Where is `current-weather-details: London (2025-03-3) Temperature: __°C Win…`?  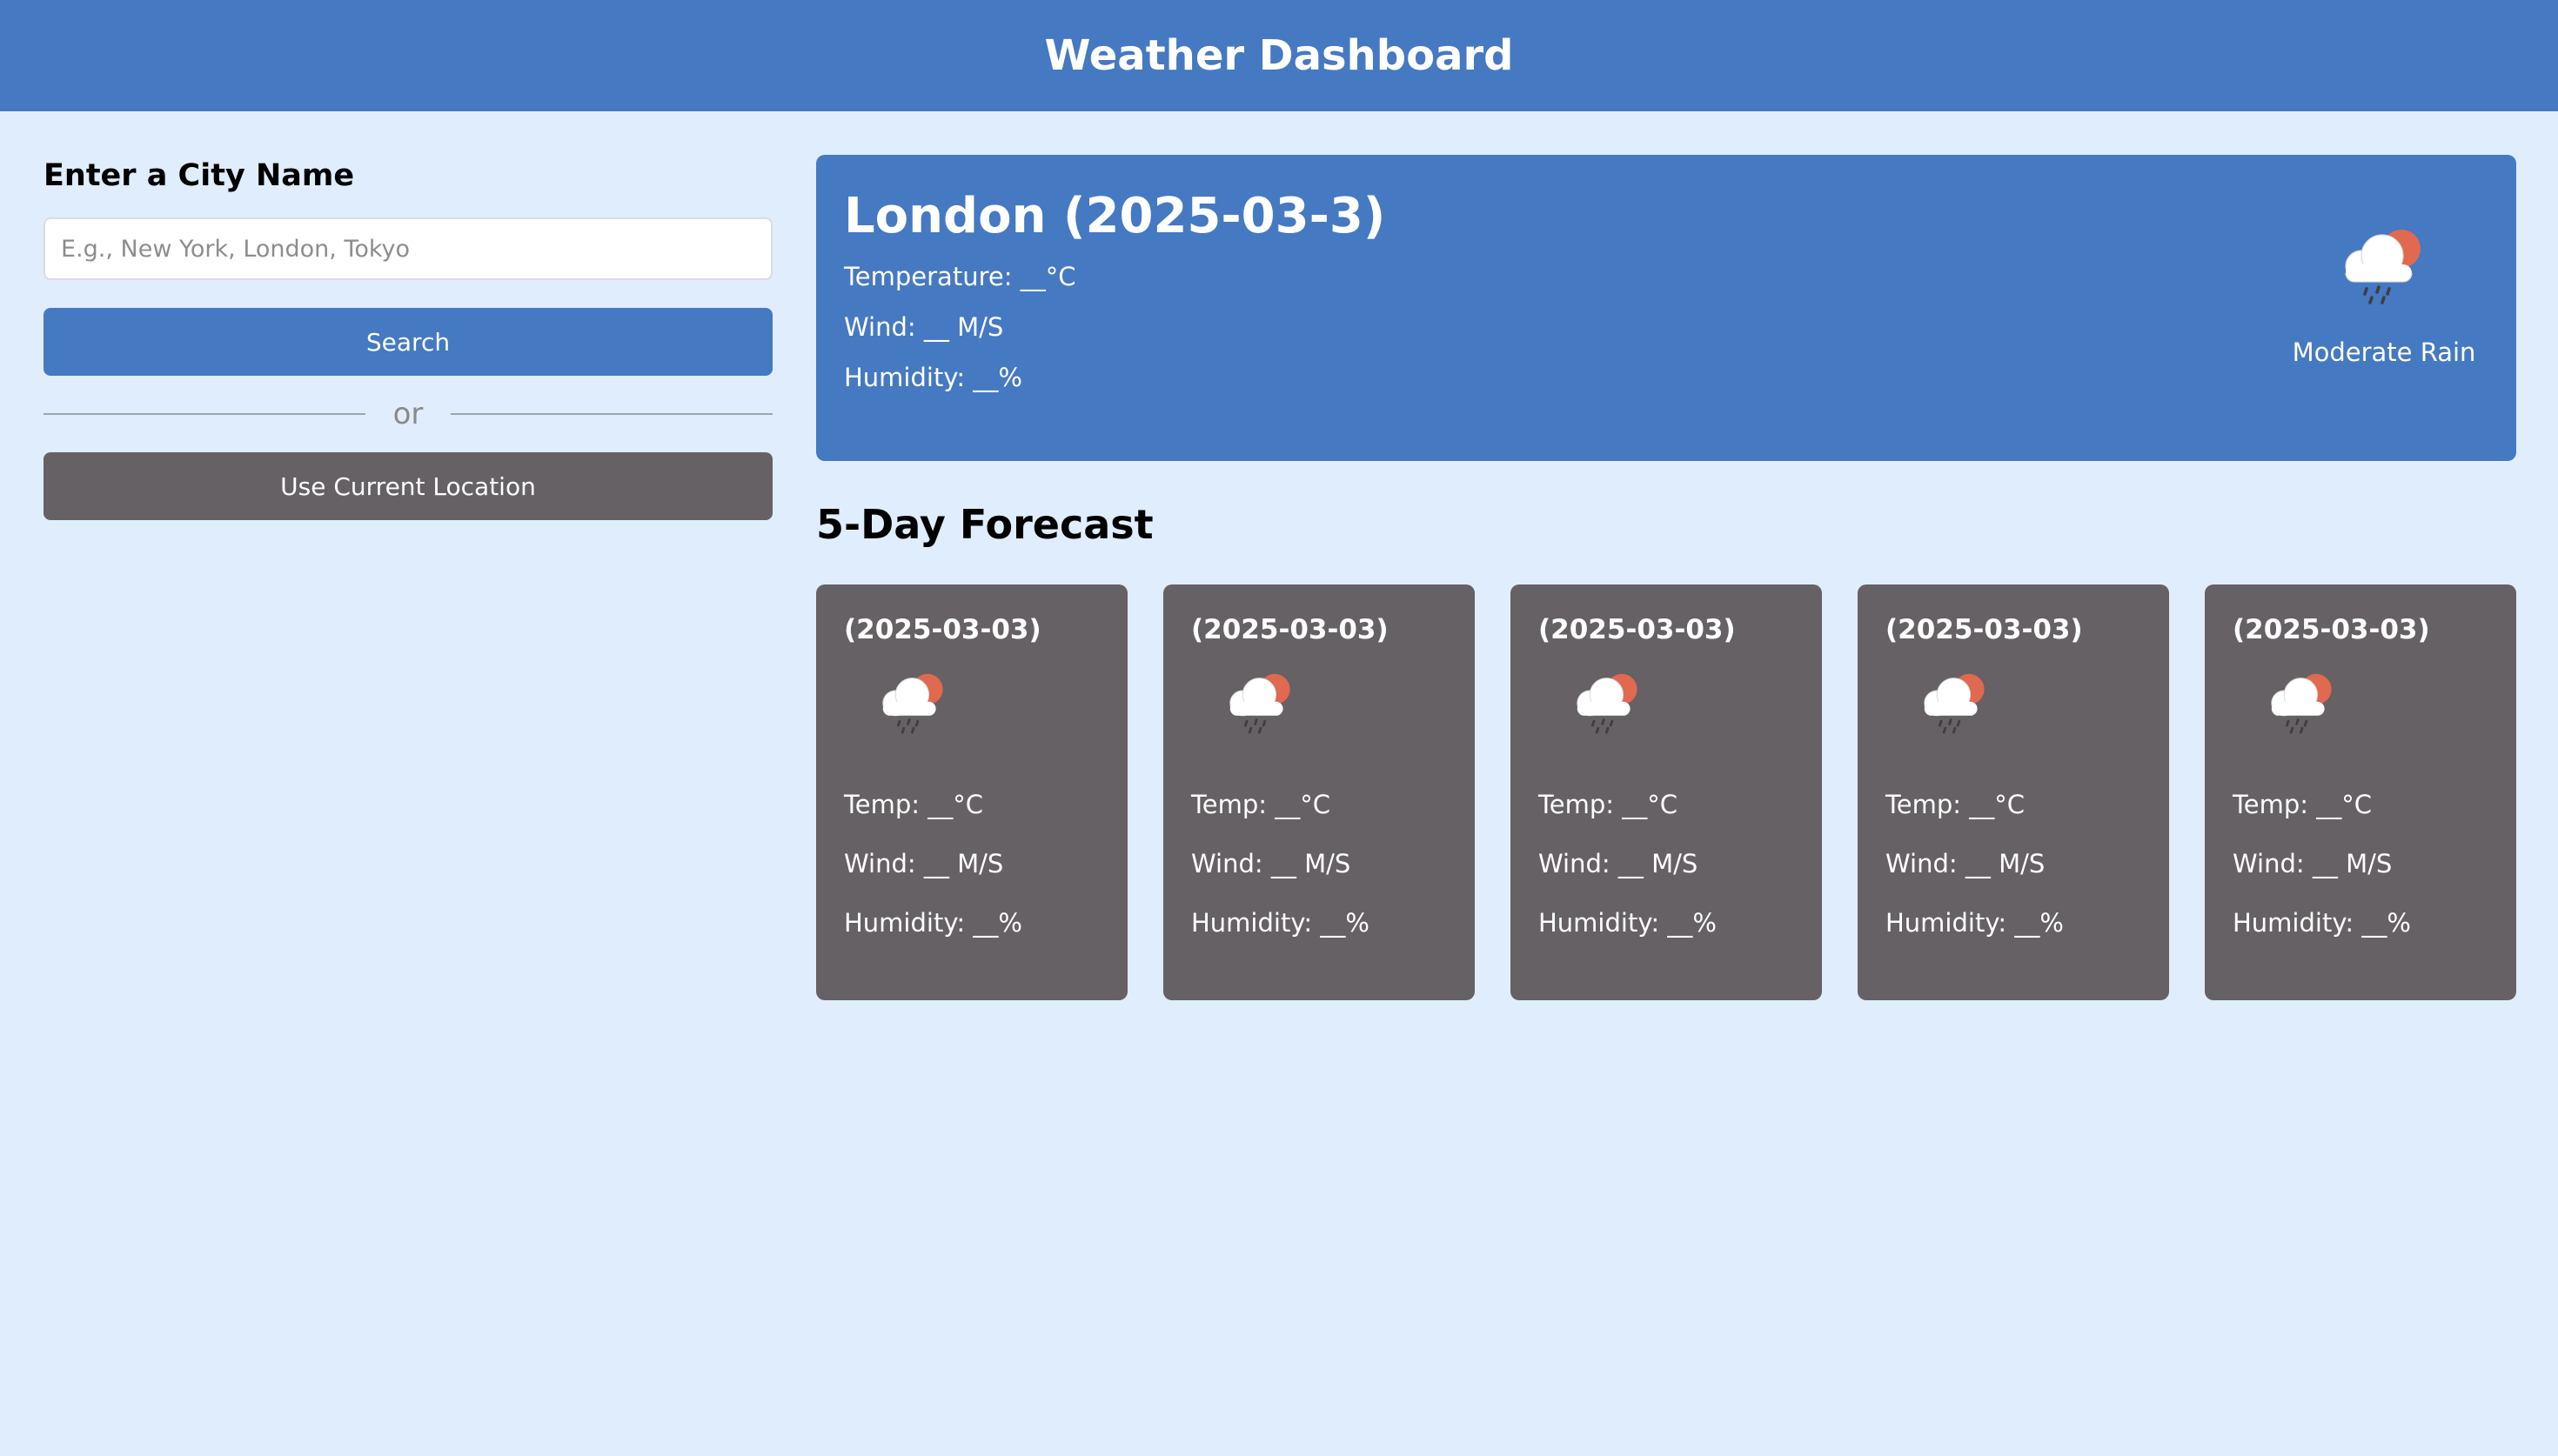
current-weather-details: London (2025-03-3) Temperature: __°C Win… is located at coordinates (1114, 324).